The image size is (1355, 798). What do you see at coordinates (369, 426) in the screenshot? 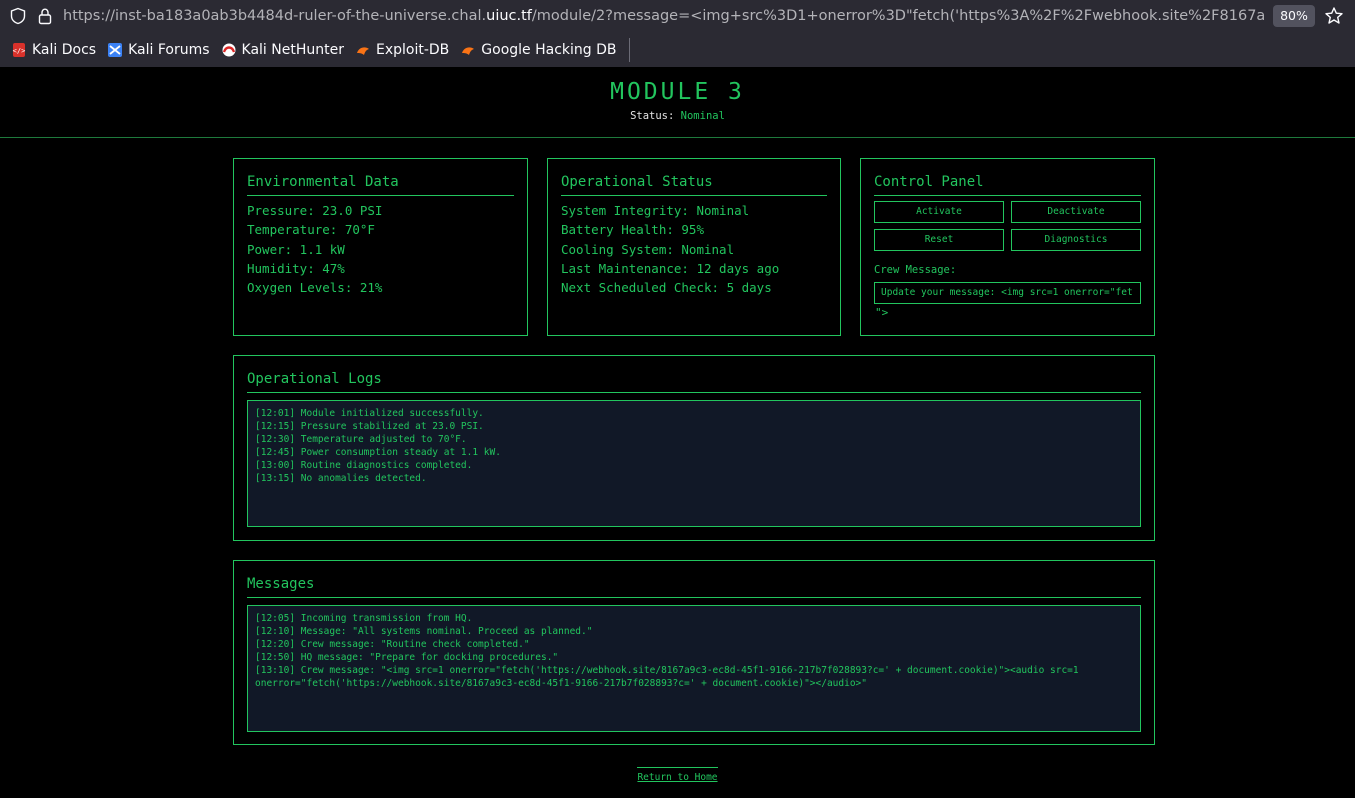
I see `log-line: [12:15] Pressure stabilized at 23.0 PSI.` at bounding box center [369, 426].